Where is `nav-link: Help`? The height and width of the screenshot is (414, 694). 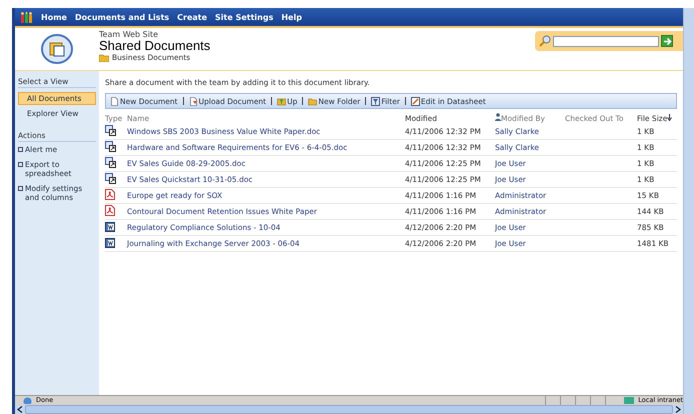 nav-link: Help is located at coordinates (291, 17).